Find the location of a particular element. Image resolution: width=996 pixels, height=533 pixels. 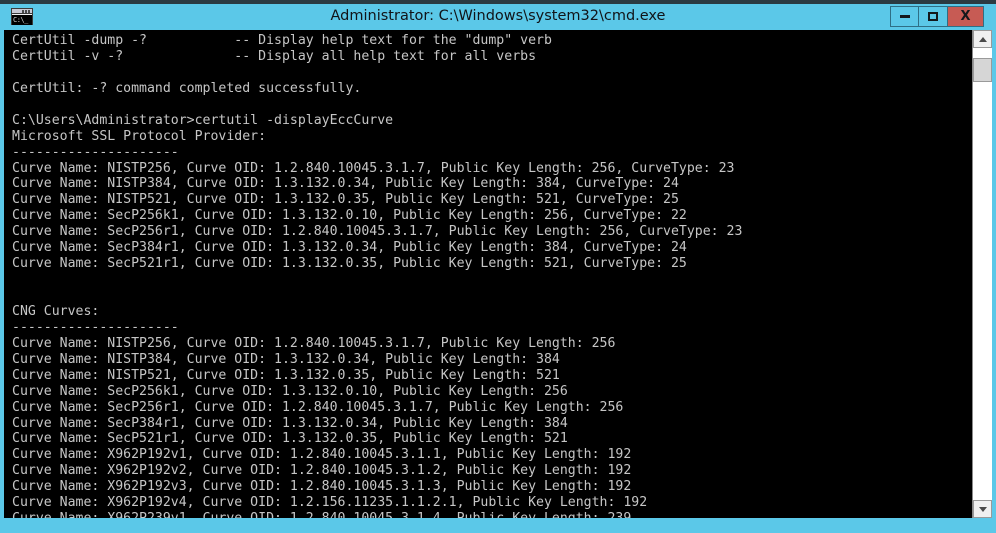

minimize-icon is located at coordinates (904, 16).